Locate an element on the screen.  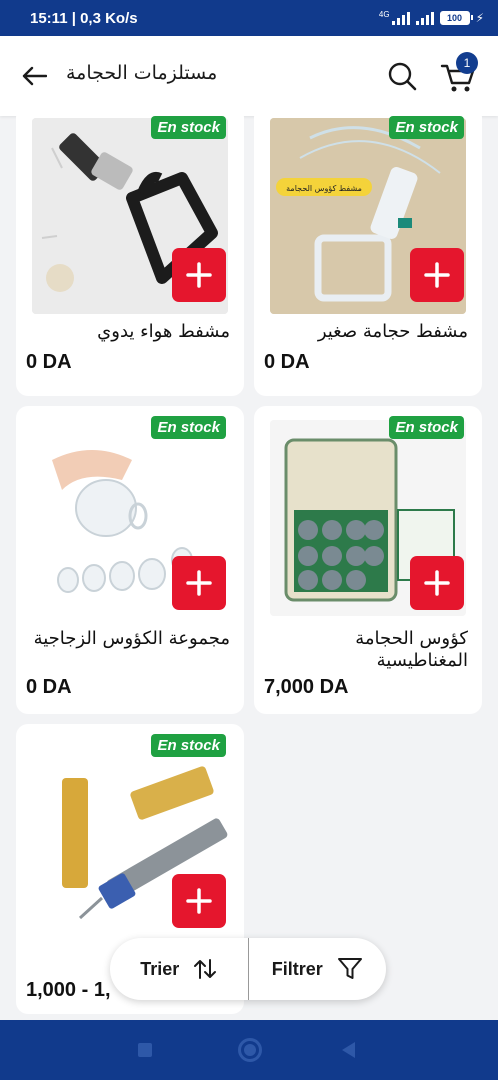
network-type: 4G is located at coordinates (384, 14).